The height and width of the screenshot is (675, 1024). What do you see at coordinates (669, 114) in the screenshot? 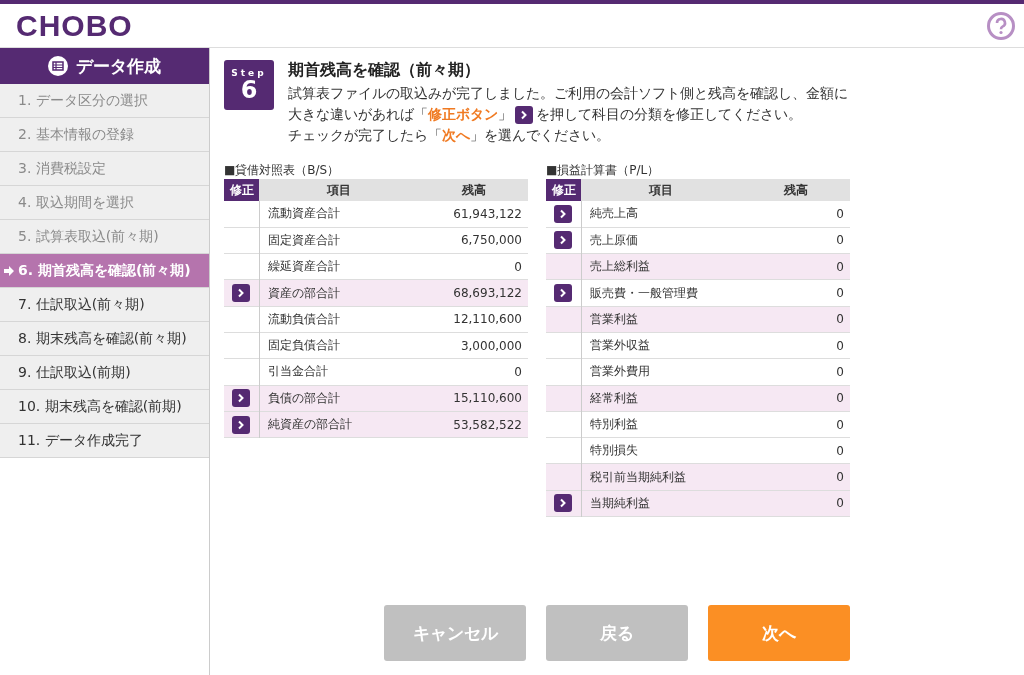
I see `instruction-text: を押して科目の分類を修正してください。` at bounding box center [669, 114].